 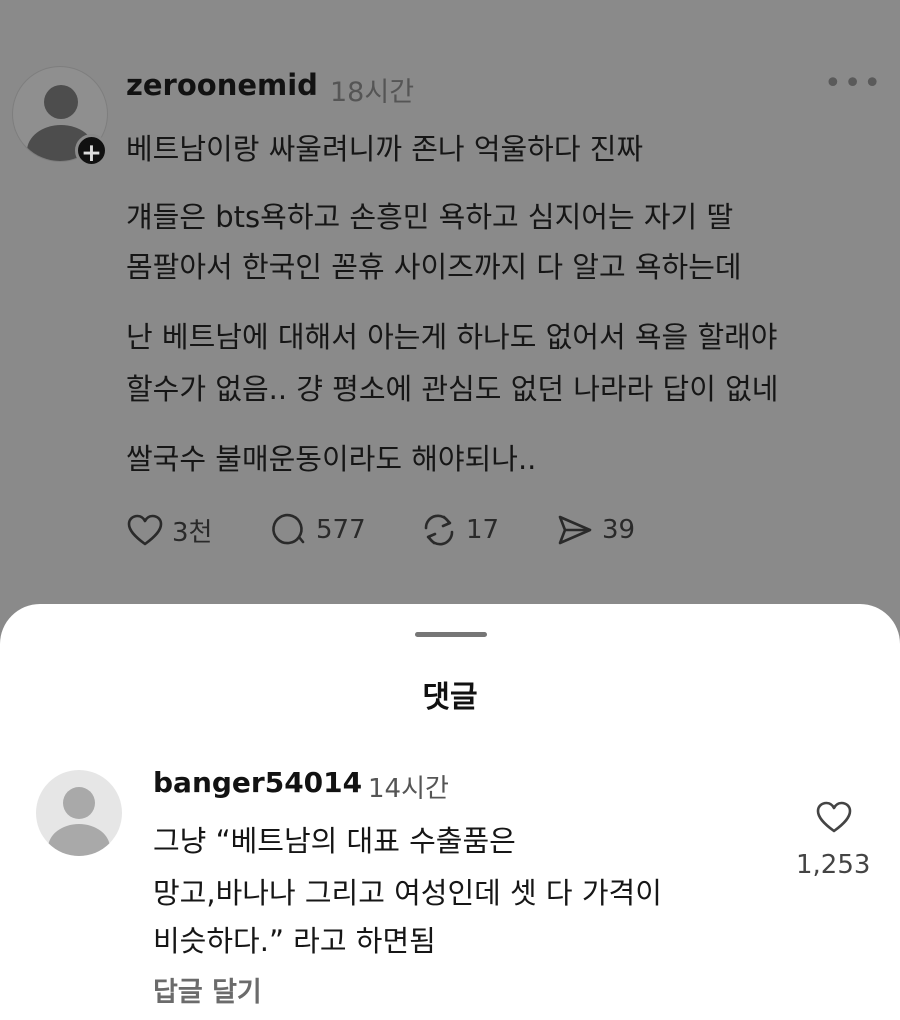 I want to click on comment-like-count: 1,253, so click(x=833, y=865).